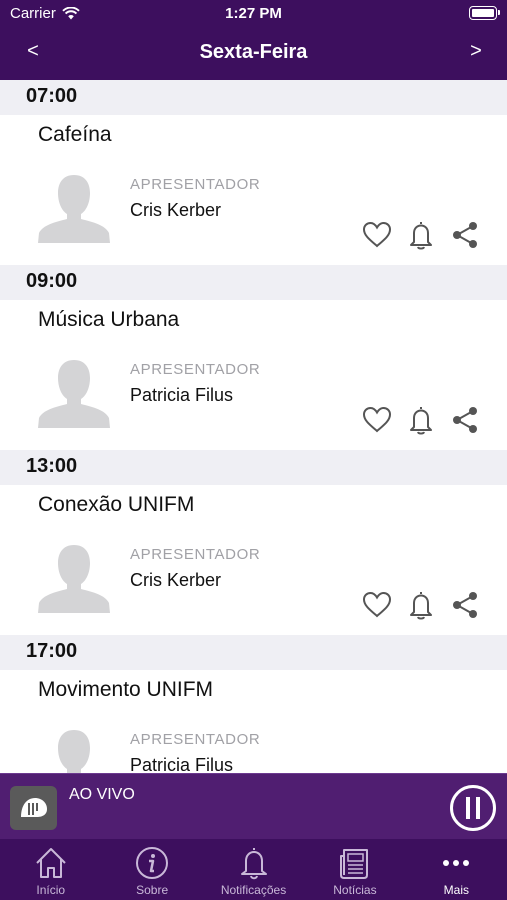 The height and width of the screenshot is (900, 507). I want to click on tab-notificacoes: Notificações, so click(253, 869).